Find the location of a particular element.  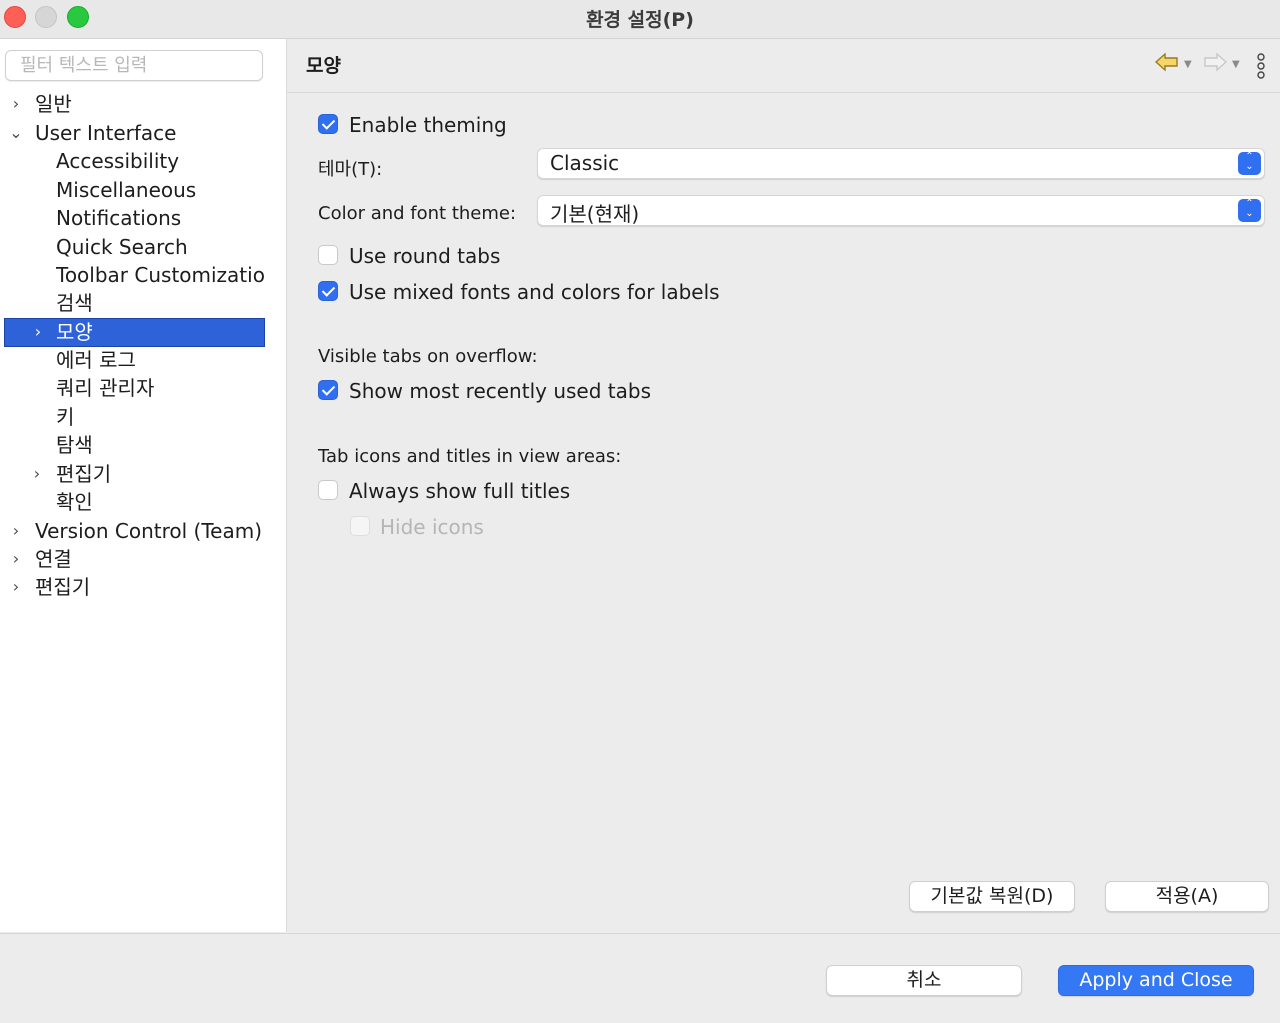

tree-item-query-manager: 쿼리 관리자 is located at coordinates (105, 388).